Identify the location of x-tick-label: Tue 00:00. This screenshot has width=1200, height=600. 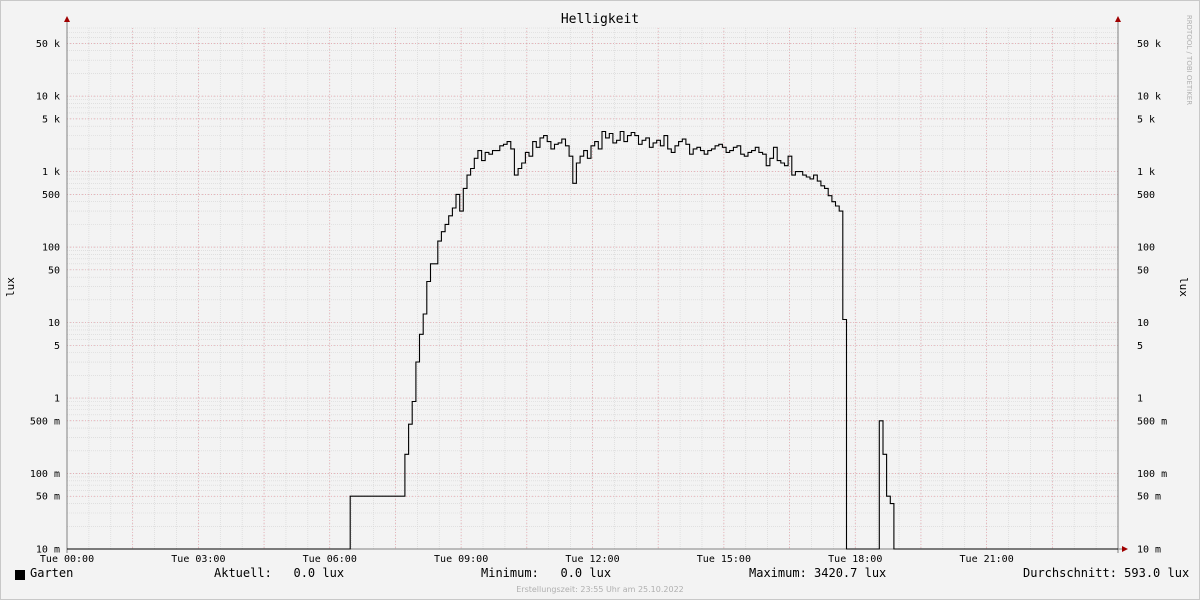
(67, 559).